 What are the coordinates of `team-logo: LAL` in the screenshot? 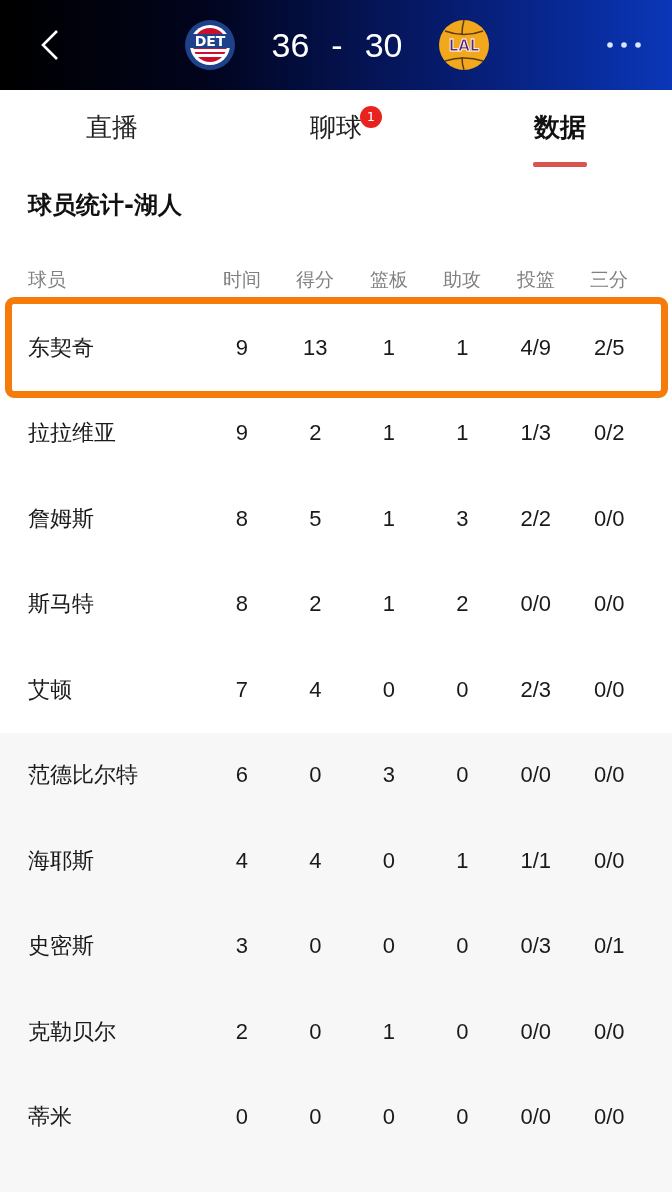 It's located at (464, 45).